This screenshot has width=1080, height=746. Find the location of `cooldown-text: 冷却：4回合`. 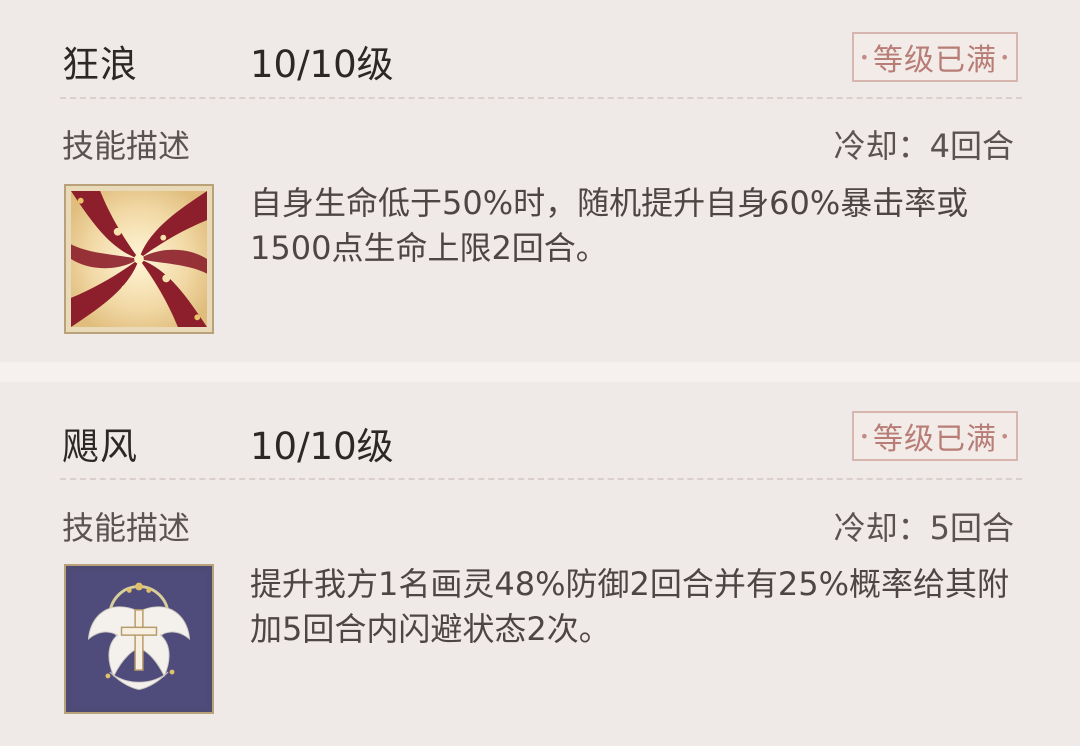

cooldown-text: 冷却：4回合 is located at coordinates (923, 146).